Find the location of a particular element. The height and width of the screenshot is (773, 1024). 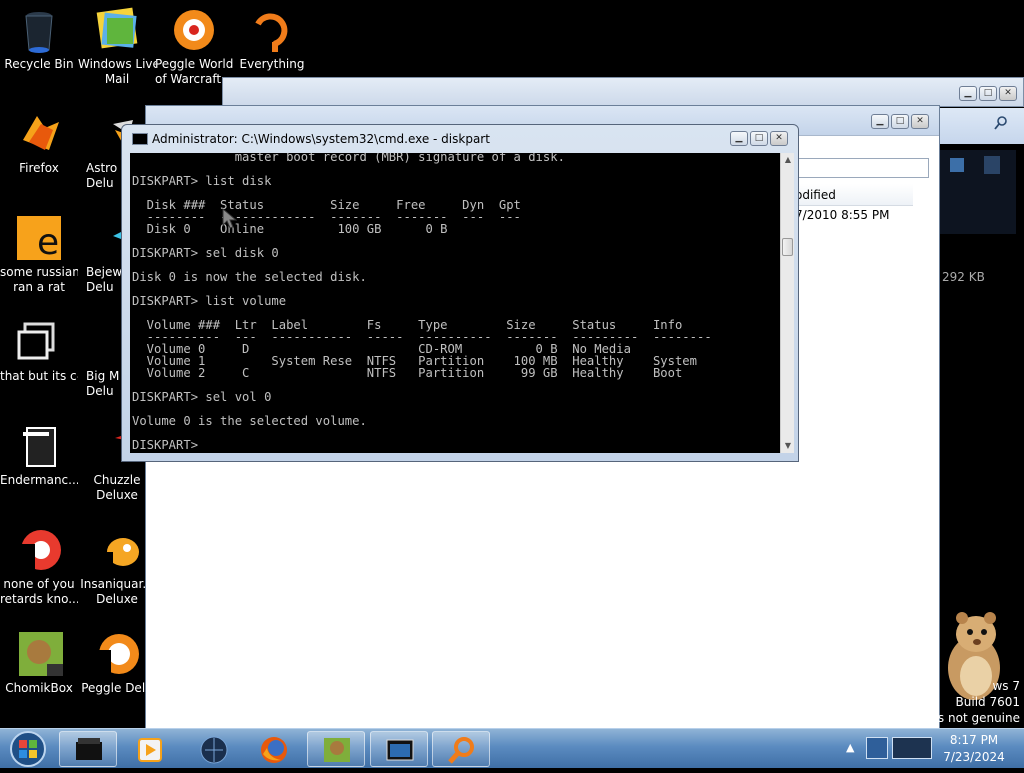

explorer-window-outer: ▁ □ ✕ is located at coordinates (623, 92).